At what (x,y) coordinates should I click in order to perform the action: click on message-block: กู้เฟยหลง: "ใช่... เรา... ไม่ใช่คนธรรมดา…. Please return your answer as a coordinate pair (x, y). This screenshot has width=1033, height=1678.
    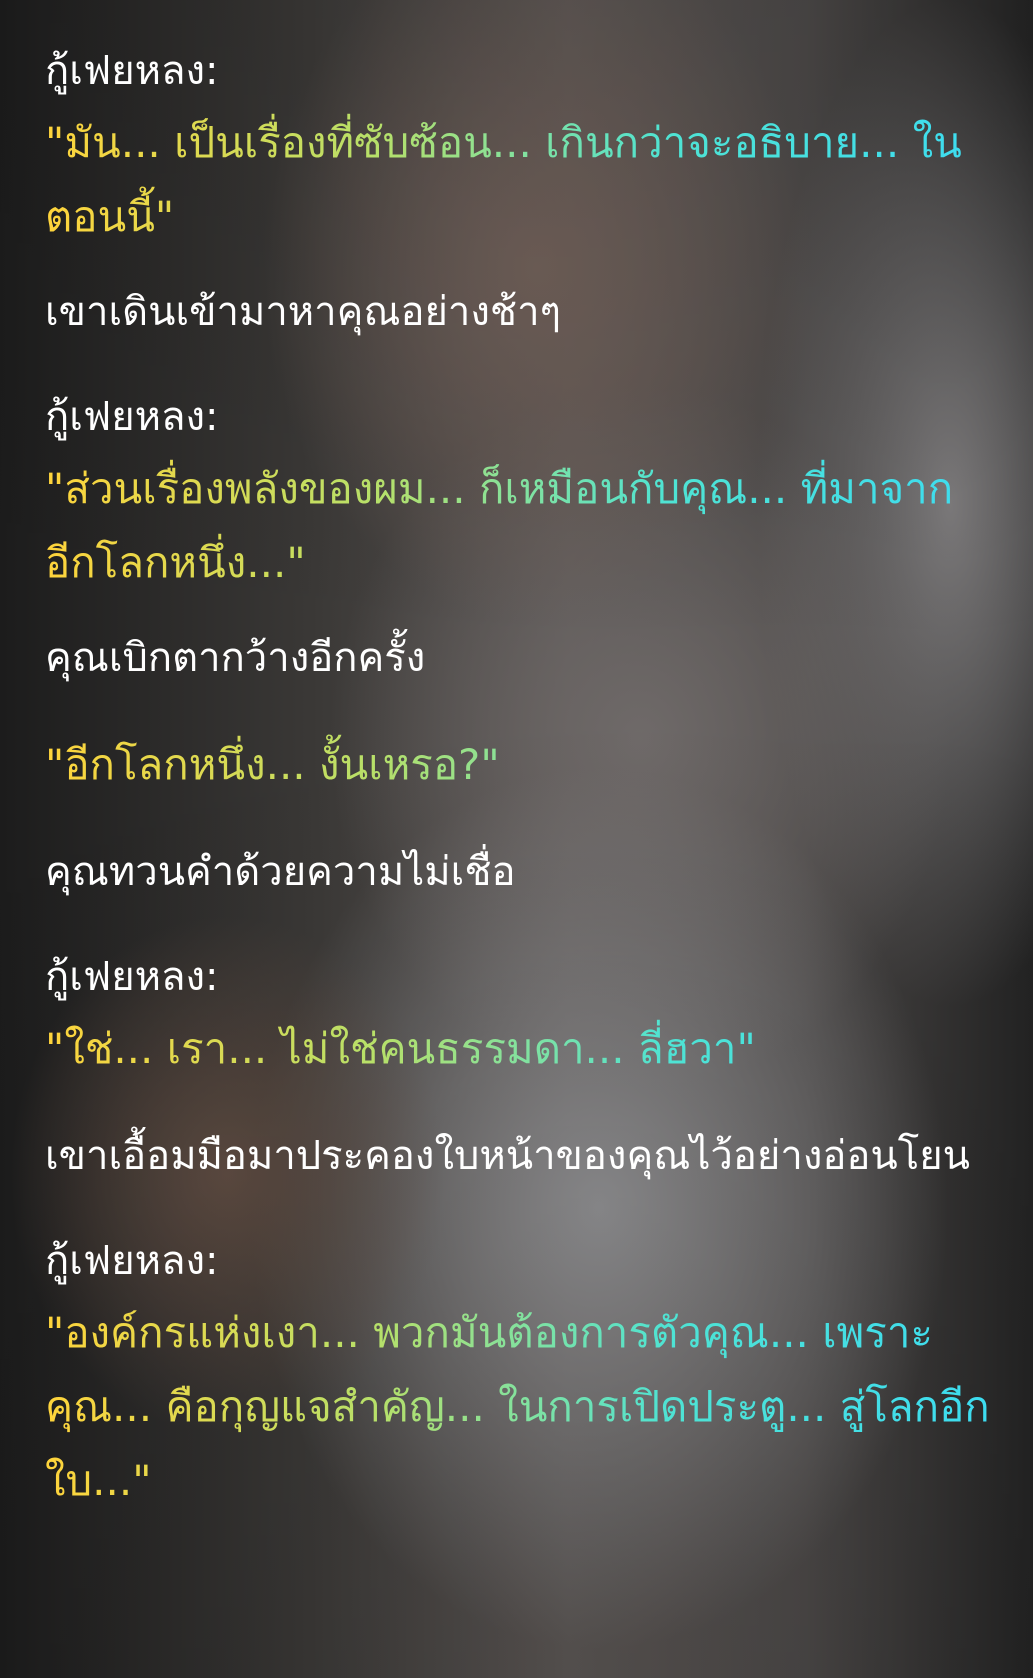
    Looking at the image, I should click on (522, 1014).